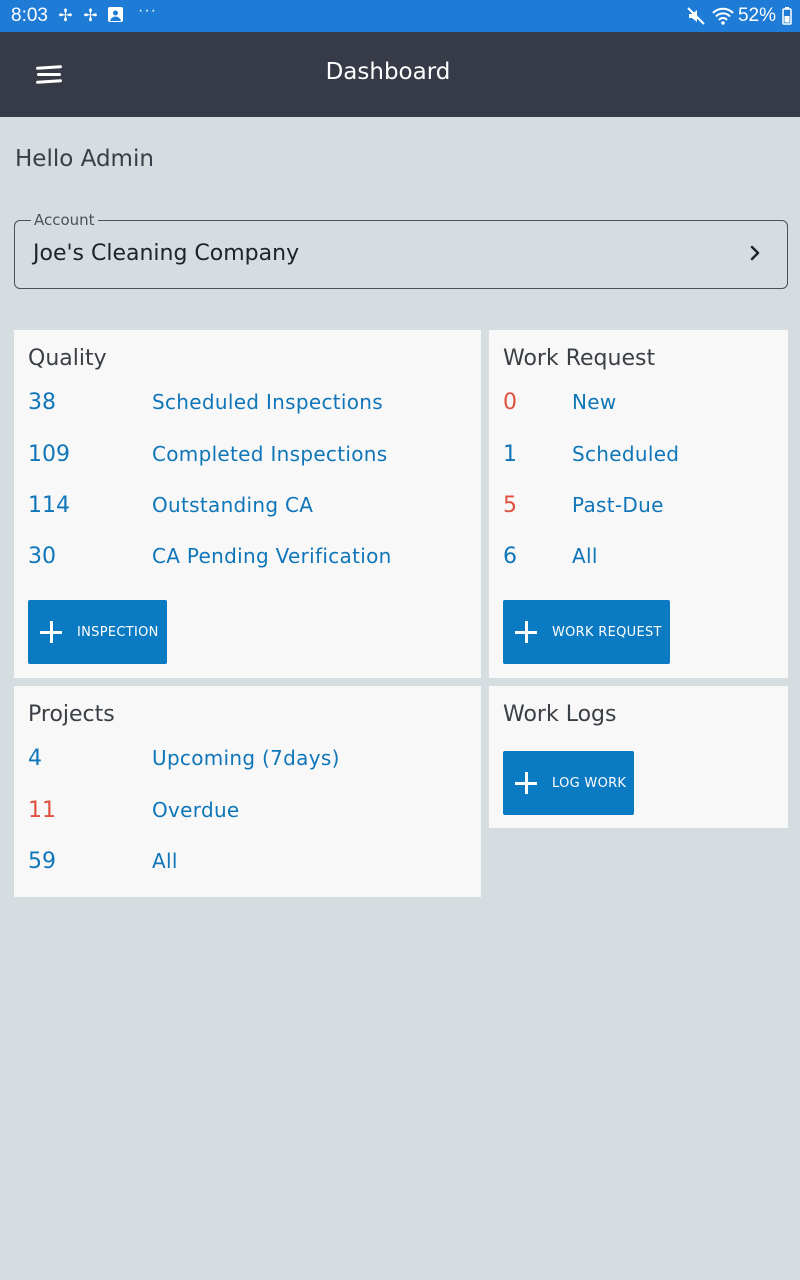  I want to click on app-bar: Dashboard, so click(400, 74).